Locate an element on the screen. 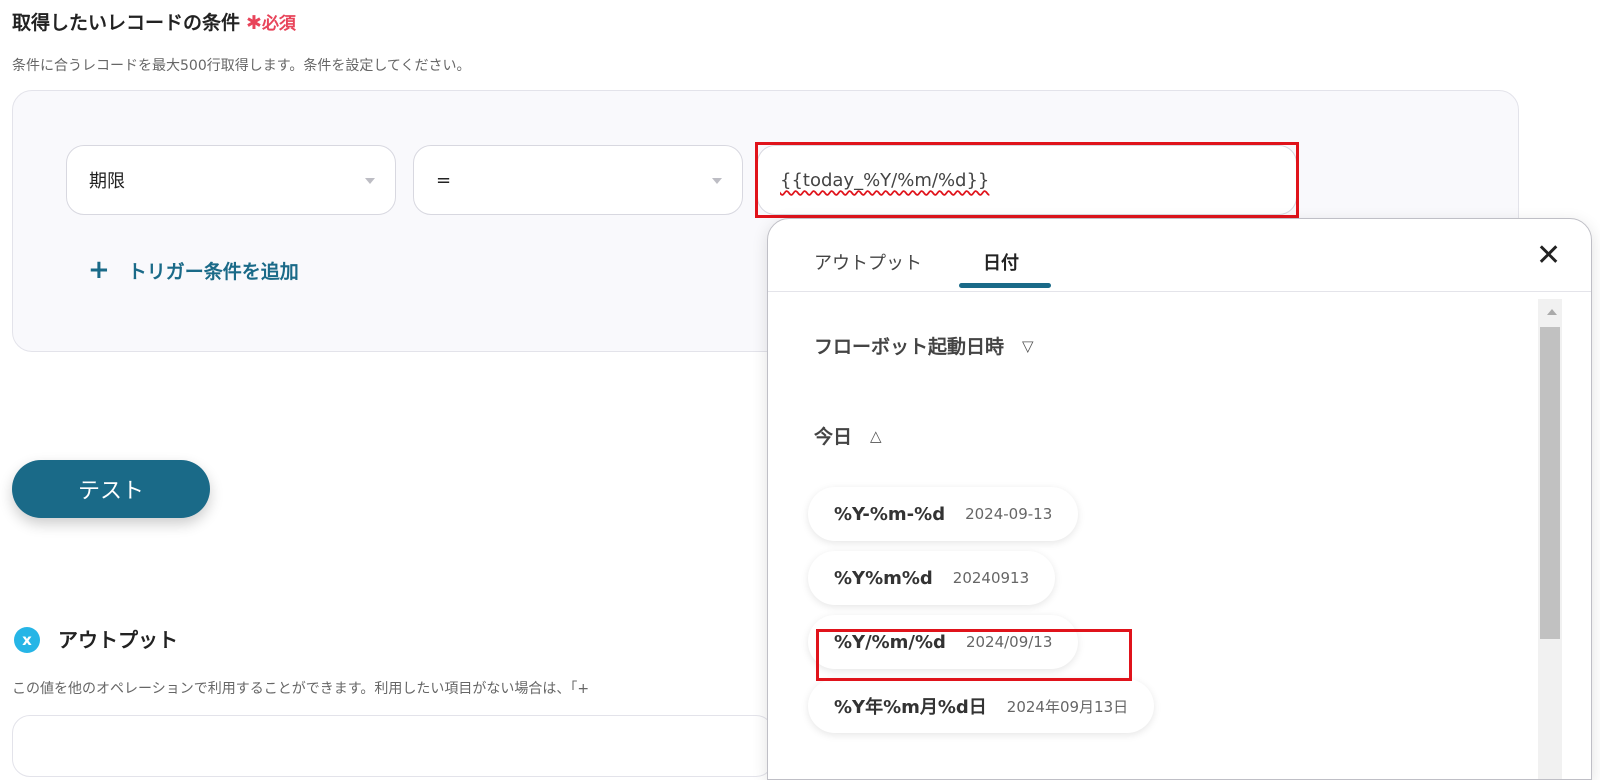 The height and width of the screenshot is (780, 1600). section-flowbot-start-label: フローボット起動日時 is located at coordinates (909, 347).